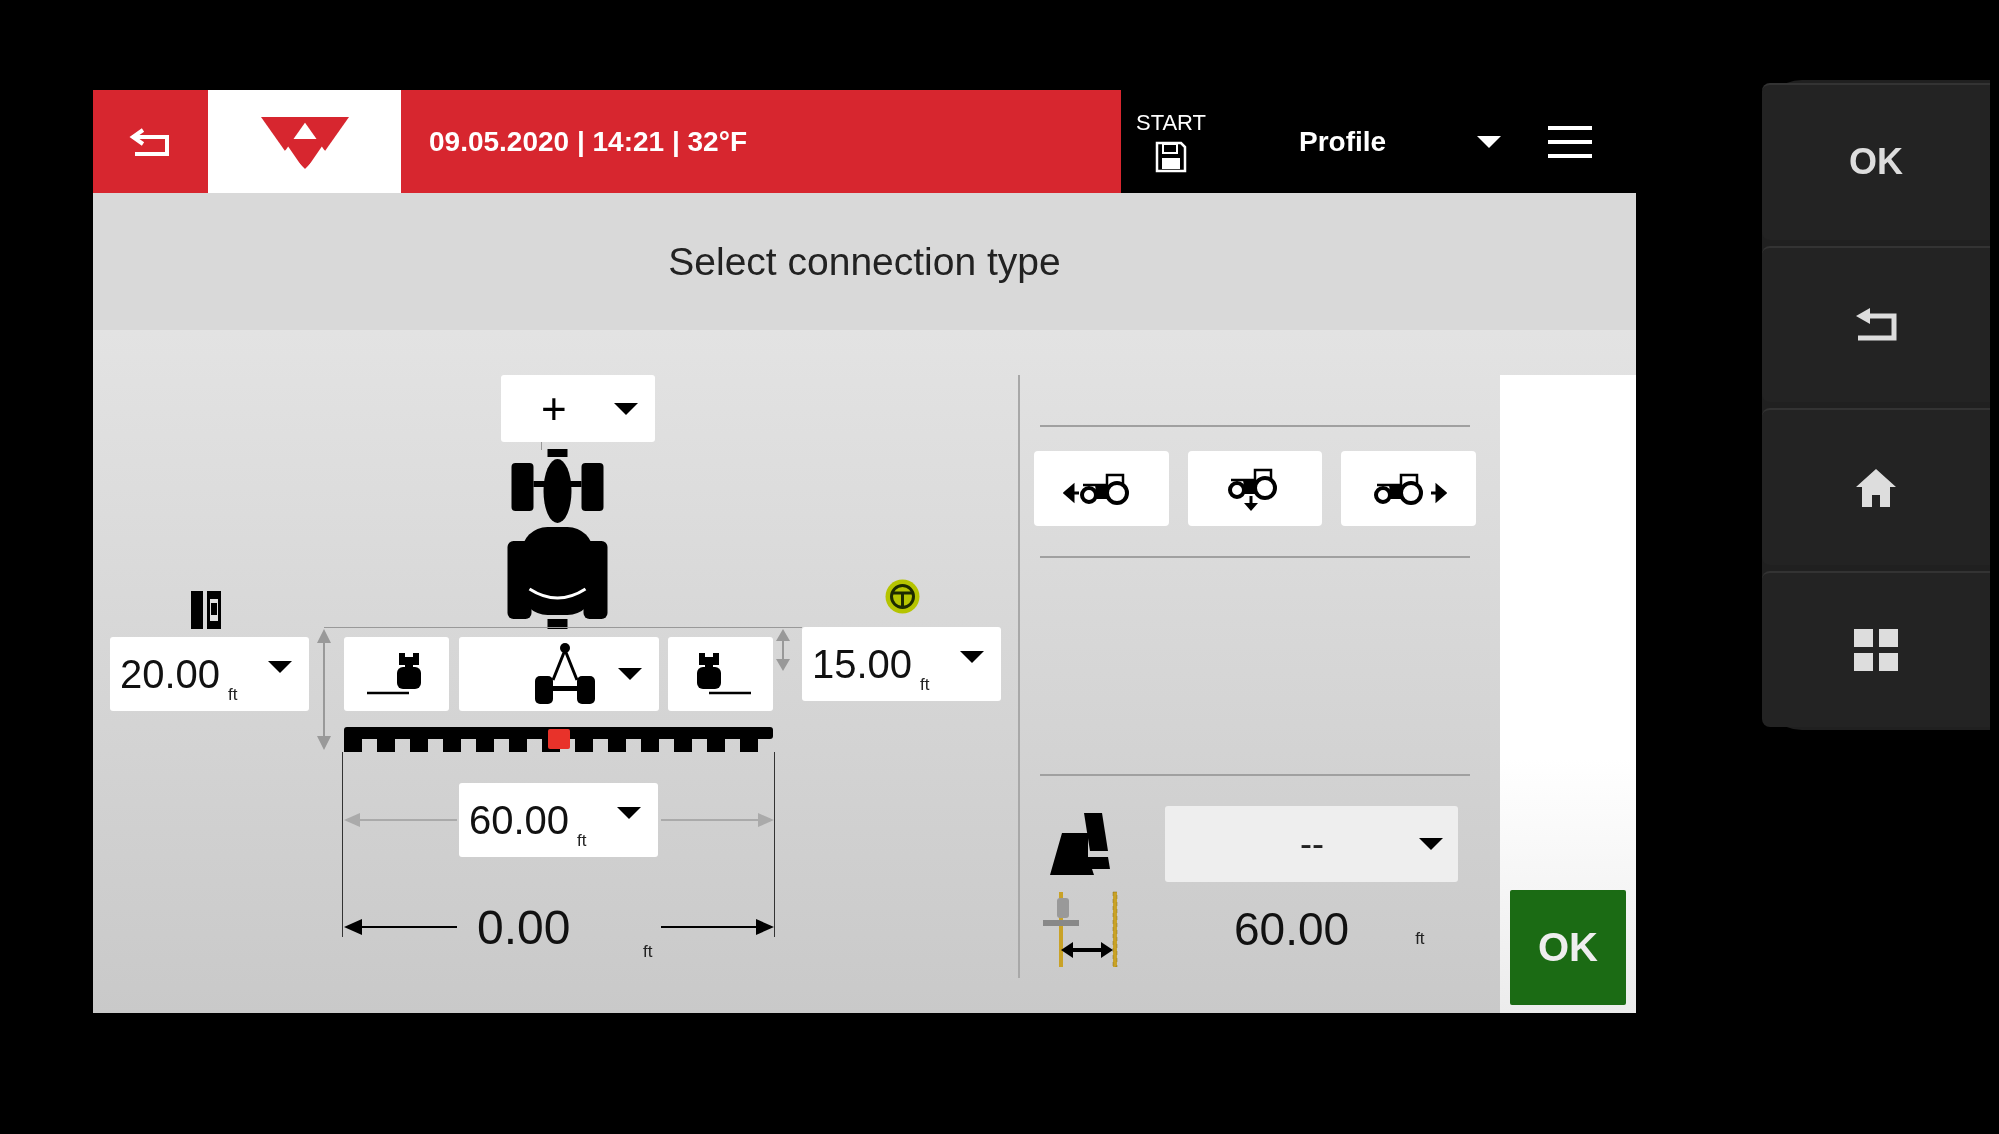 The image size is (1999, 1134). I want to click on tractor-top-view-icon, so click(557, 539).